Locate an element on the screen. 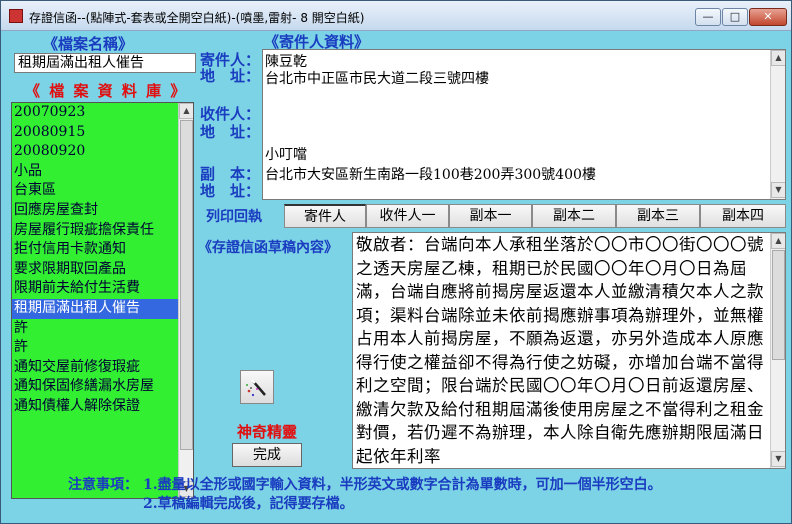 This screenshot has height=524, width=792. list-item: 通知保固修繕漏水房屋 is located at coordinates (95, 387).